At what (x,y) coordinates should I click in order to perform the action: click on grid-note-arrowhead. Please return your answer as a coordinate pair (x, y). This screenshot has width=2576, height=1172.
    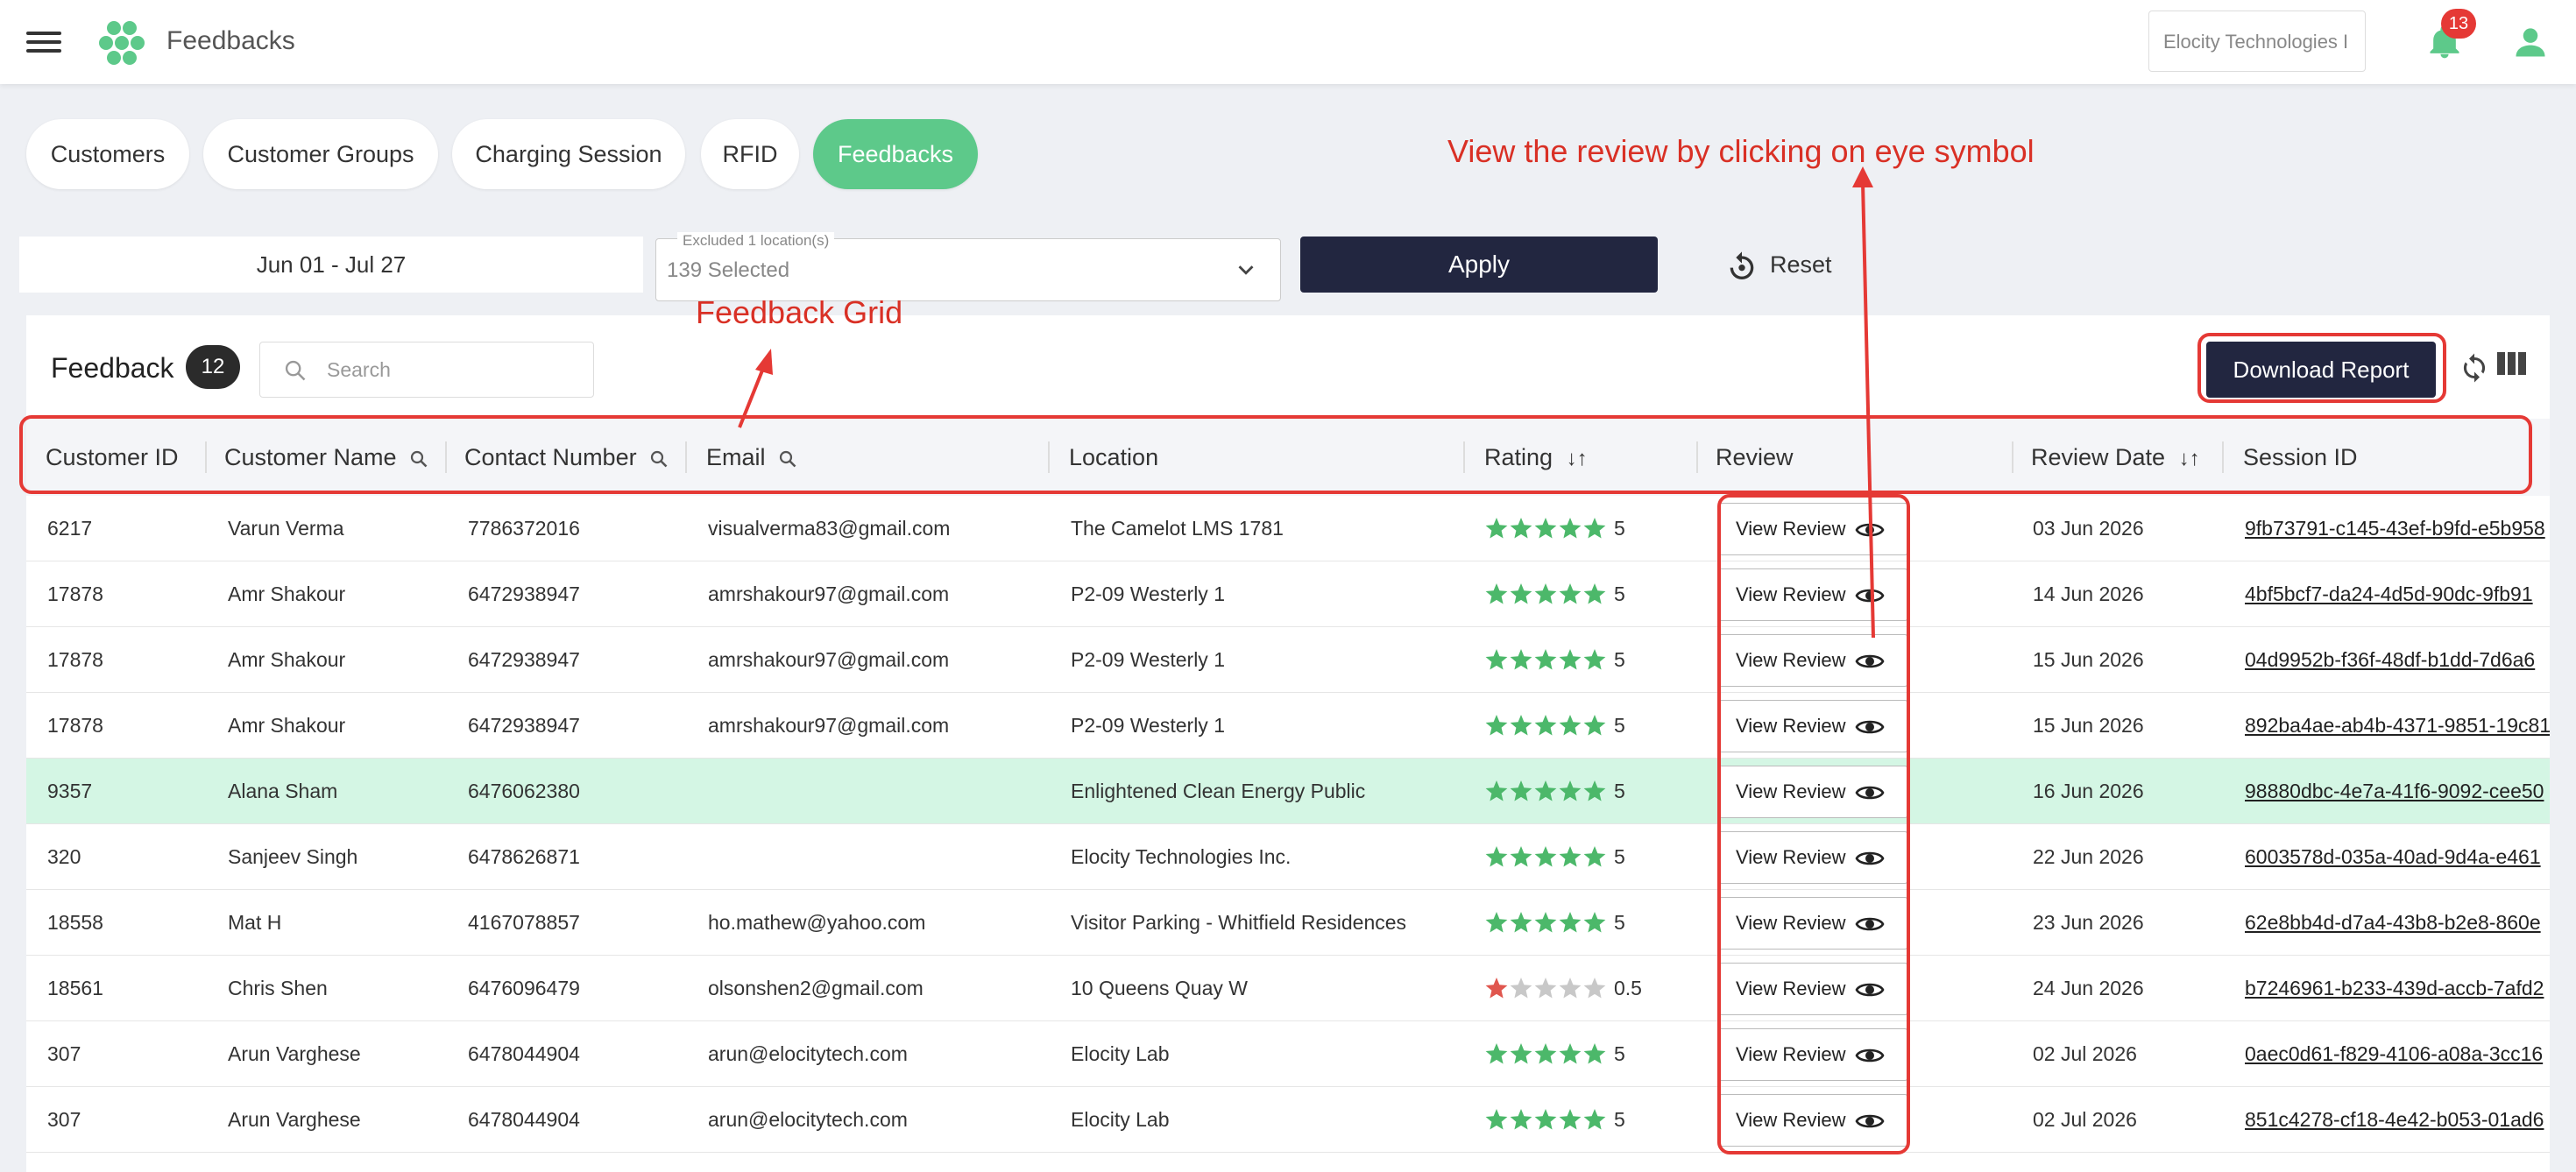
    Looking at the image, I should click on (764, 362).